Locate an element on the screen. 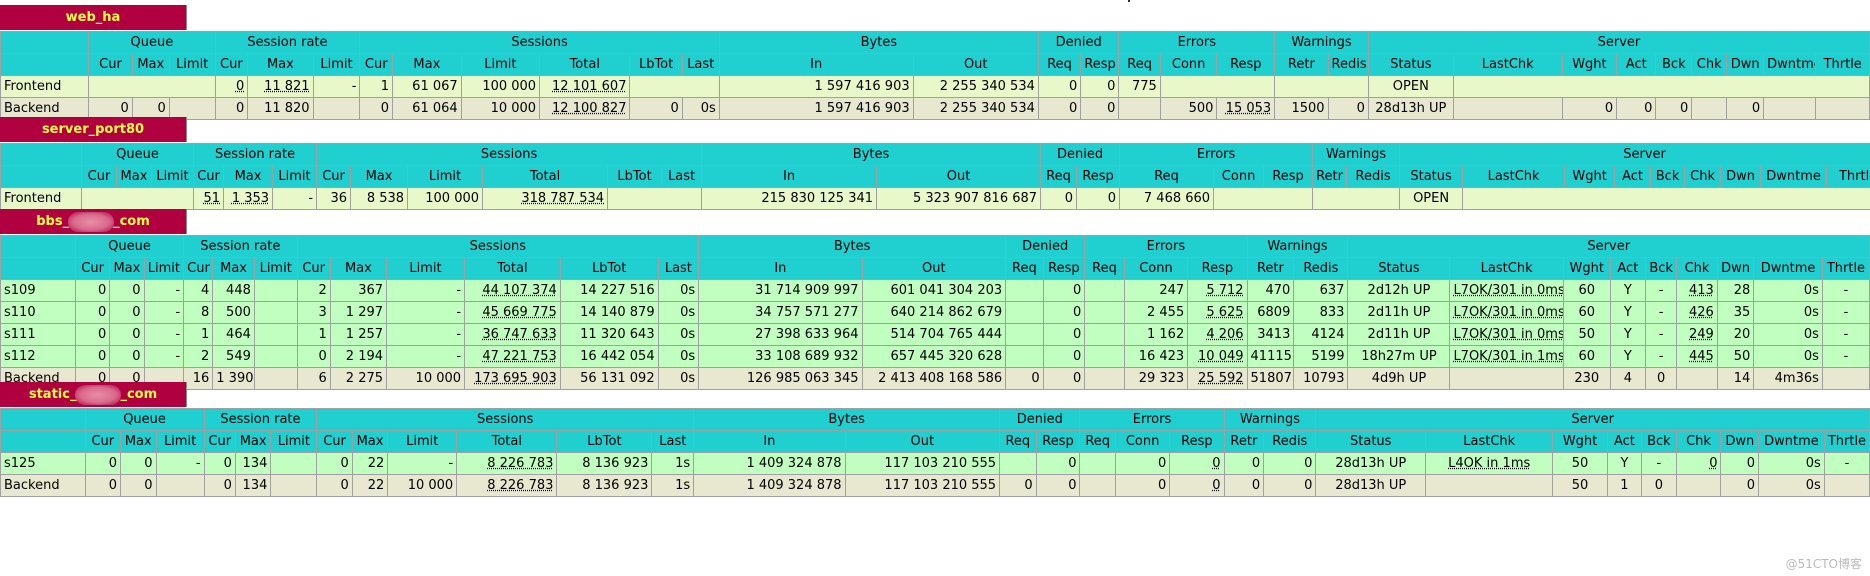  row-label: s125 is located at coordinates (43, 463).